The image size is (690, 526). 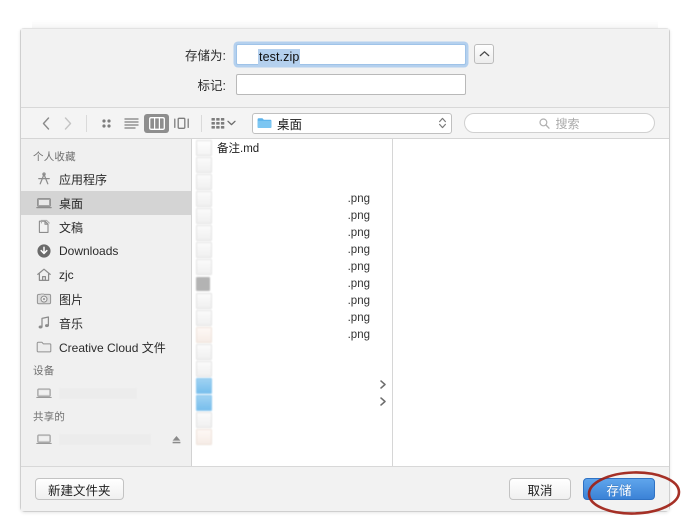 I want to click on save-button: 存储, so click(x=619, y=489).